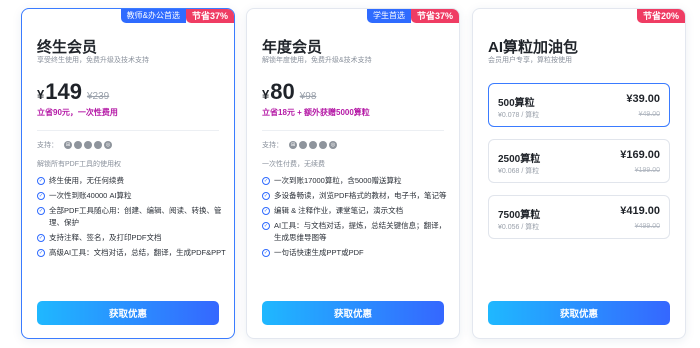 This screenshot has width=700, height=348. What do you see at coordinates (338, 180) in the screenshot?
I see `feature-text: 一次到账17000算粒，含5000赠送算粒` at bounding box center [338, 180].